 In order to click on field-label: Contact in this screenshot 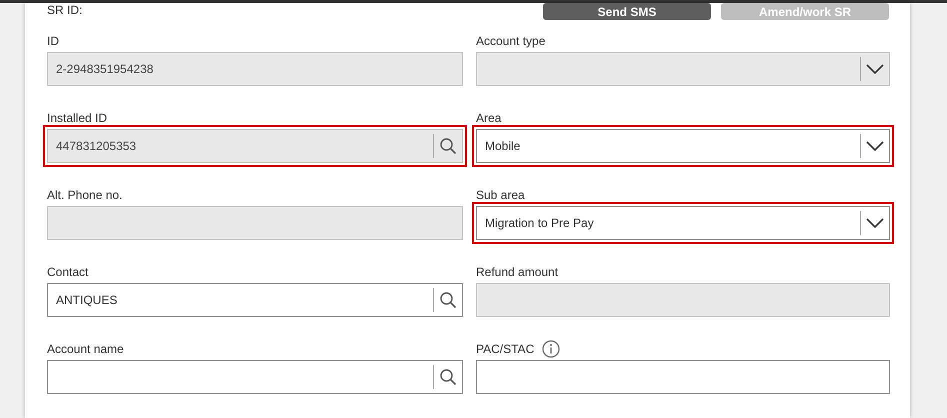, I will do `click(67, 272)`.